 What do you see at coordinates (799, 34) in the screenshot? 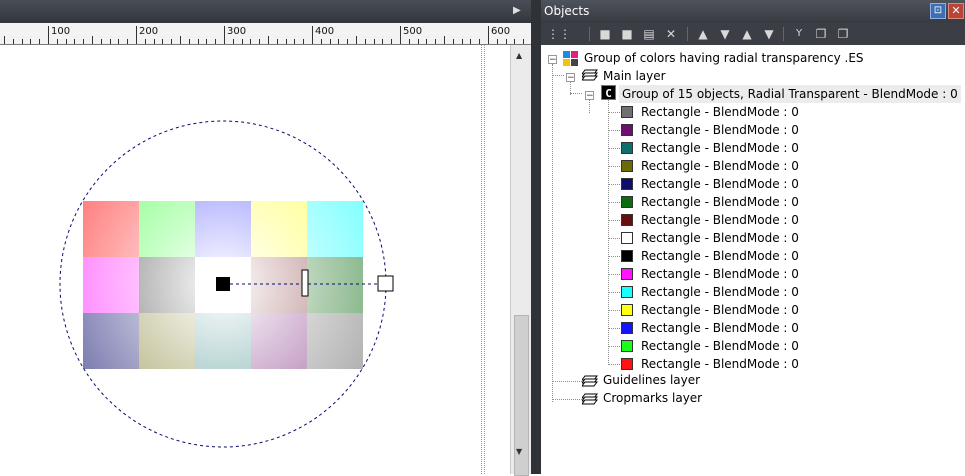
I see `filter-icon: Y` at bounding box center [799, 34].